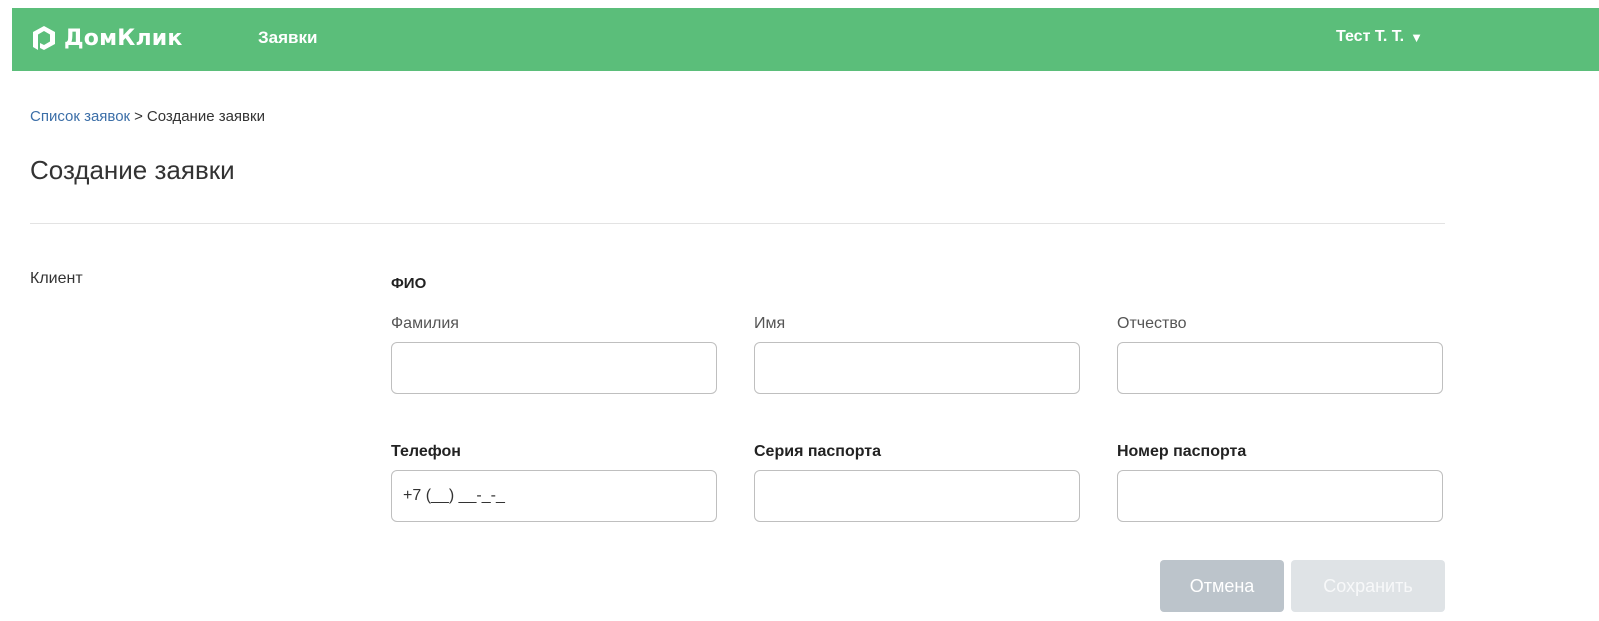 The width and height of the screenshot is (1599, 621). What do you see at coordinates (1416, 37) in the screenshot?
I see `chevron-down-icon: ▼` at bounding box center [1416, 37].